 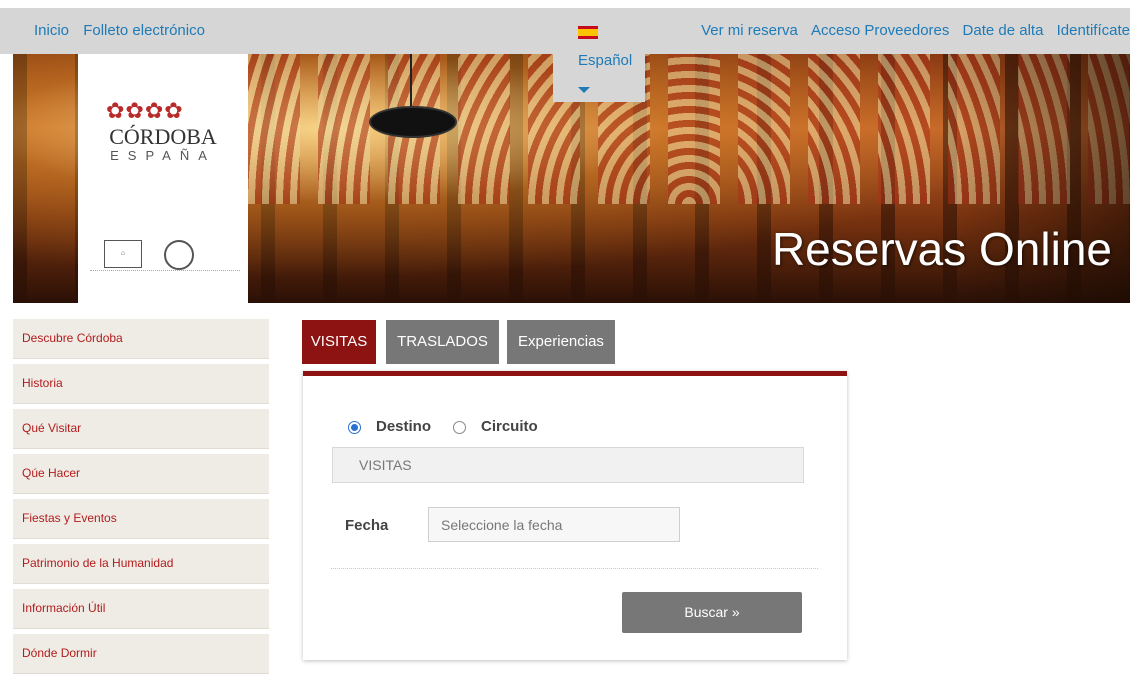 I want to click on language-selector: Español, so click(x=599, y=55).